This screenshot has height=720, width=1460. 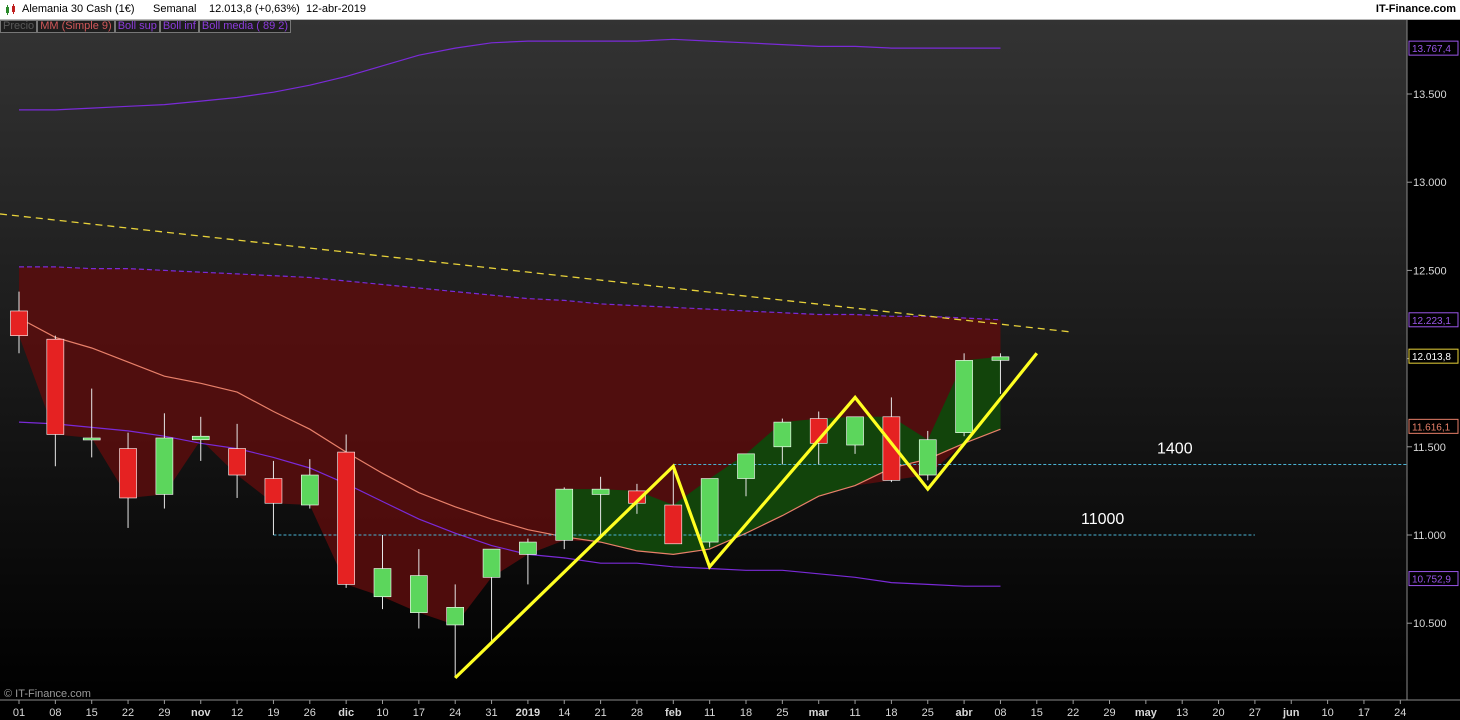 What do you see at coordinates (1429, 448) in the screenshot?
I see `y-tick-label: 11.500` at bounding box center [1429, 448].